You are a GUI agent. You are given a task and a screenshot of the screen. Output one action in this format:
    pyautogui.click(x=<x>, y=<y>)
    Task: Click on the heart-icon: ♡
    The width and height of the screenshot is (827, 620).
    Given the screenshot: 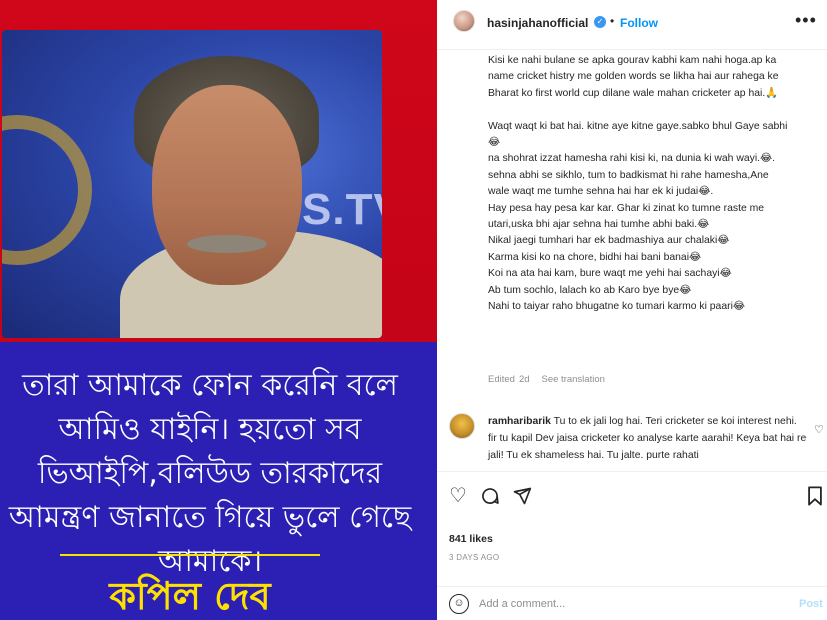 What is the action you would take?
    pyautogui.click(x=458, y=496)
    